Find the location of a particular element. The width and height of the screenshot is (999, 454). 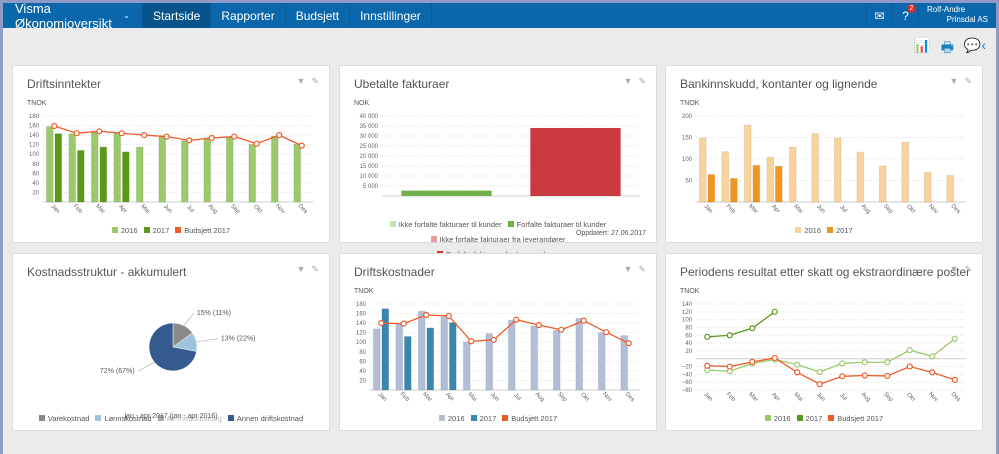

legend-item: Ikke forfalte fakturaer fra leverandører is located at coordinates (497, 239).